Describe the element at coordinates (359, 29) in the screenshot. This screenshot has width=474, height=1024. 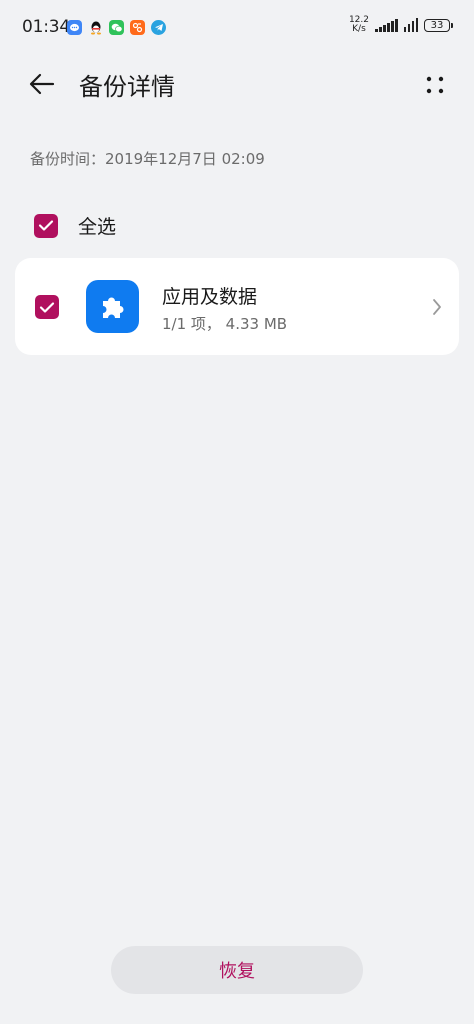
I see `network-speed-unit: K/s` at that location.